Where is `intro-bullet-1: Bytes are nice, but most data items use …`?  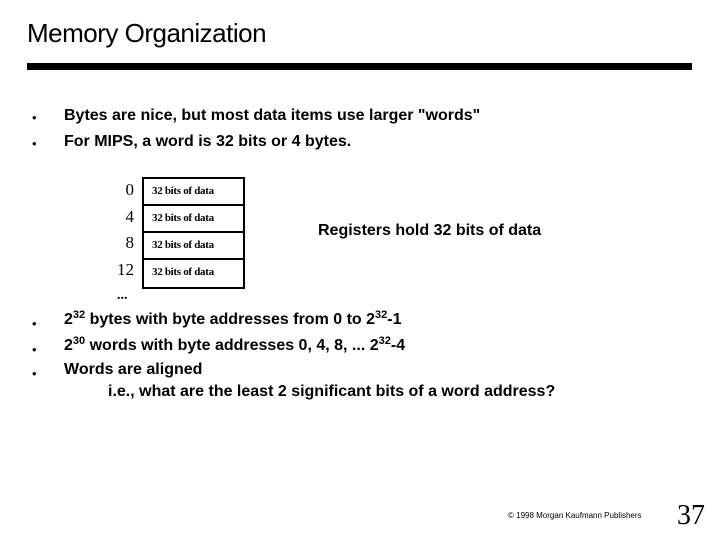
intro-bullet-1: Bytes are nice, but most data items use … is located at coordinates (272, 115).